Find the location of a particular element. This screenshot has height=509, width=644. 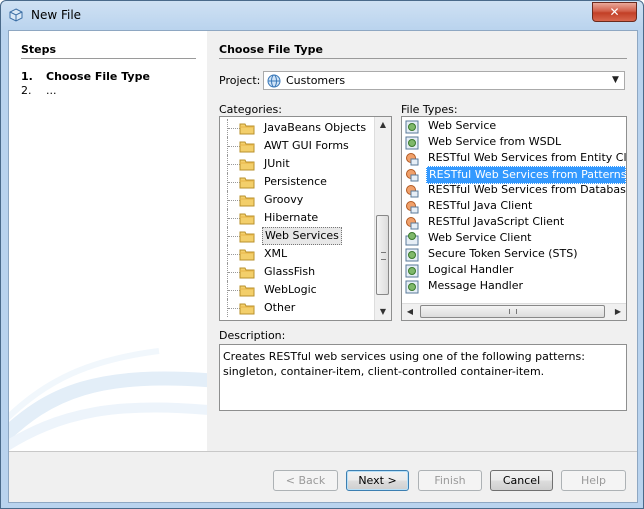

category-item: Groovy is located at coordinates (295, 200).